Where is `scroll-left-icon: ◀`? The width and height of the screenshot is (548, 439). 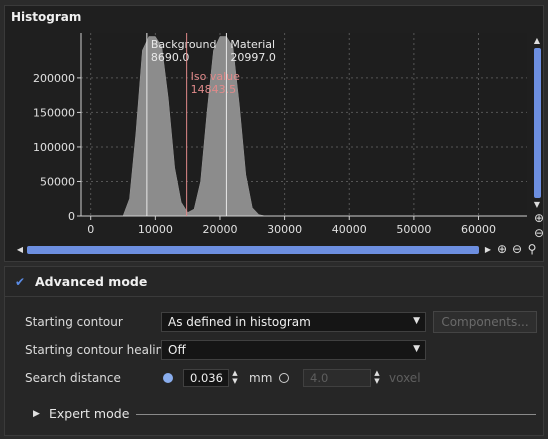 scroll-left-icon: ◀ is located at coordinates (20, 250).